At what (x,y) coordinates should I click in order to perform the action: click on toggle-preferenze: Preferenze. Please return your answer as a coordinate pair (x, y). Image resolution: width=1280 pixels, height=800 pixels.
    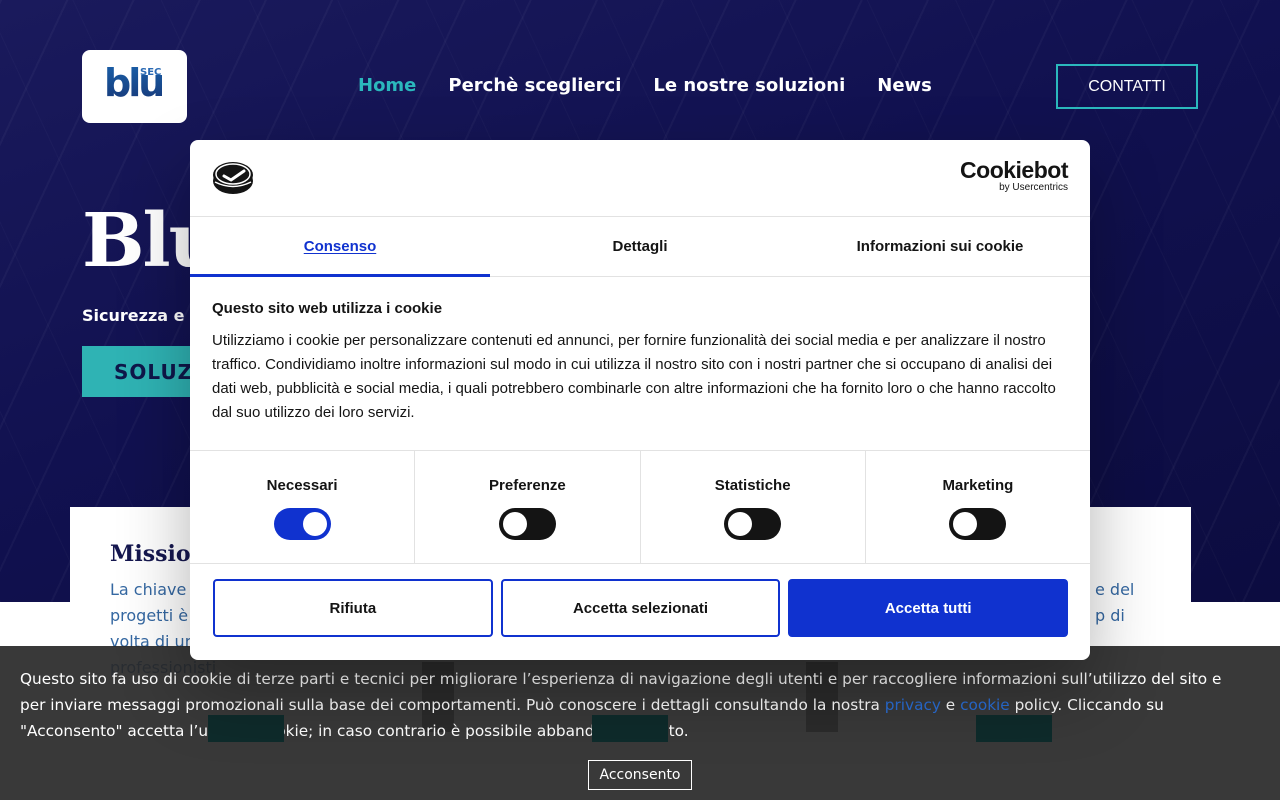
    Looking at the image, I should click on (528, 507).